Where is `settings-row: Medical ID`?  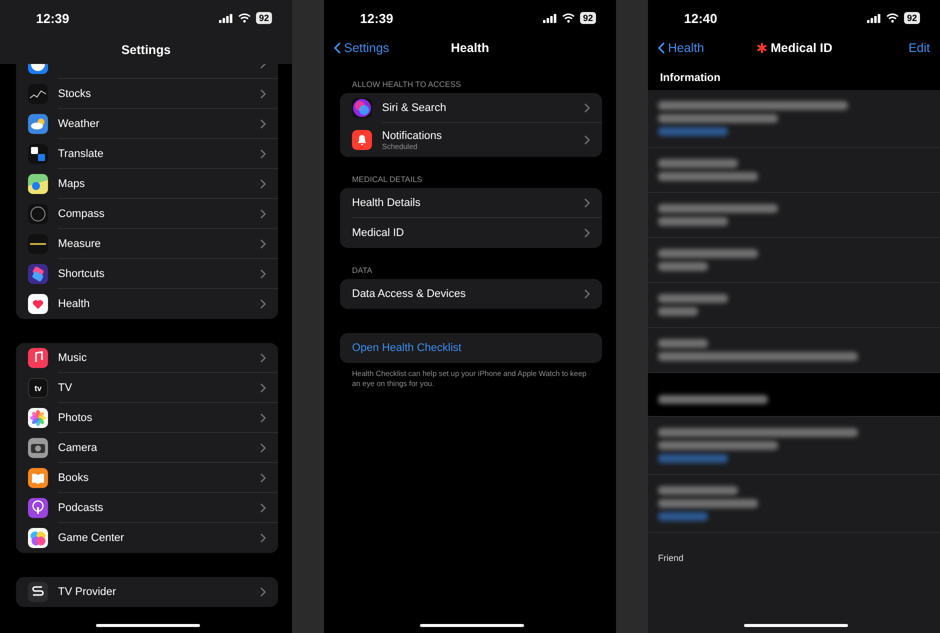
settings-row: Medical ID is located at coordinates (471, 233).